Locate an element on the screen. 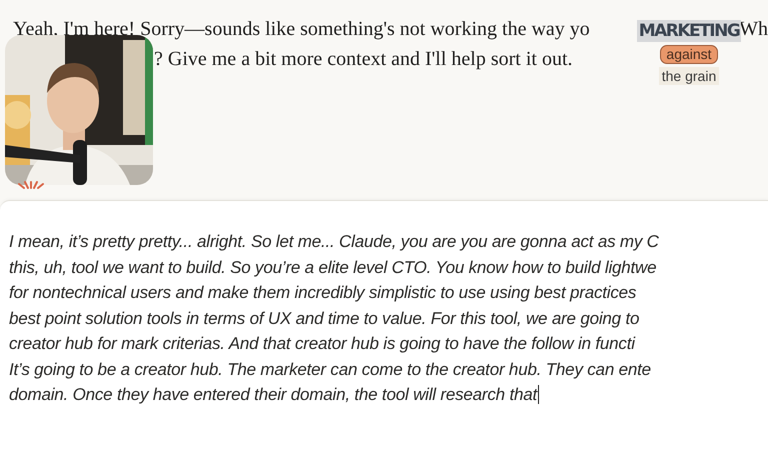 Image resolution: width=768 pixels, height=450 pixels. input-text: creator hub for mark criterias. And that creator hub is going to have the follow in functi is located at coordinates (322, 344).